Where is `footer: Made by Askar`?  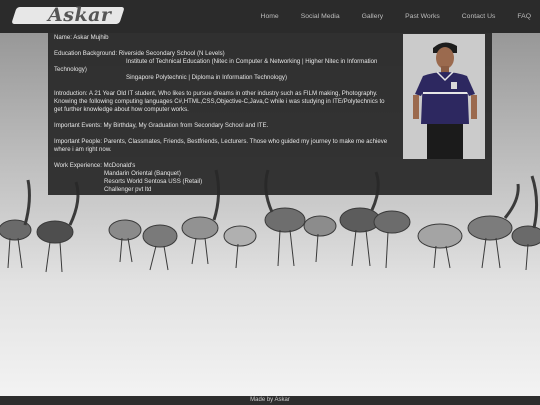 footer: Made by Askar is located at coordinates (270, 400).